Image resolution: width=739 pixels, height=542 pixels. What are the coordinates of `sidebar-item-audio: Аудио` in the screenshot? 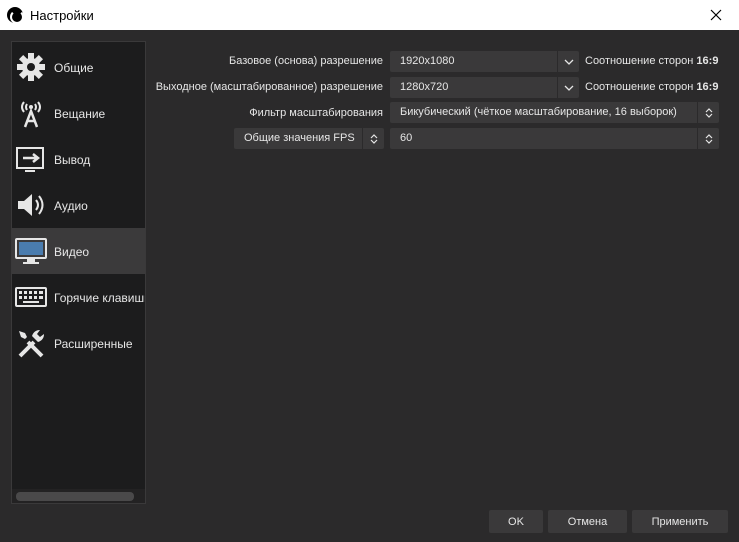 It's located at (78, 205).